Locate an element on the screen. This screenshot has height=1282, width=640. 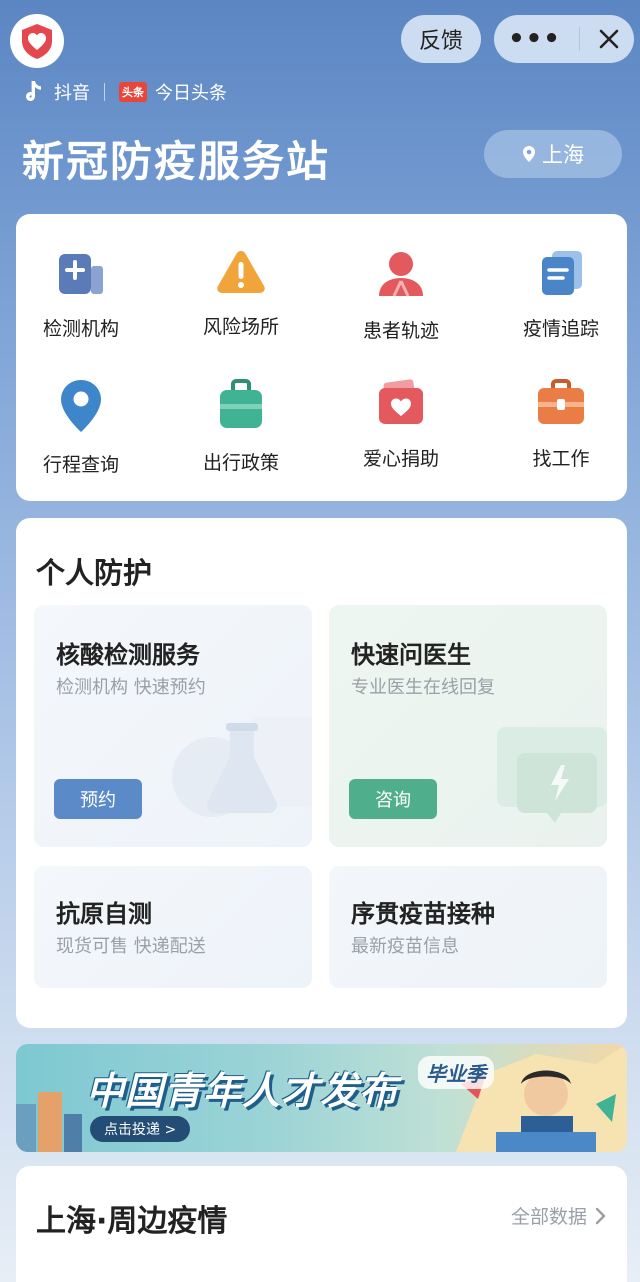
banner-badge: 毕业季 is located at coordinates (456, 1072).